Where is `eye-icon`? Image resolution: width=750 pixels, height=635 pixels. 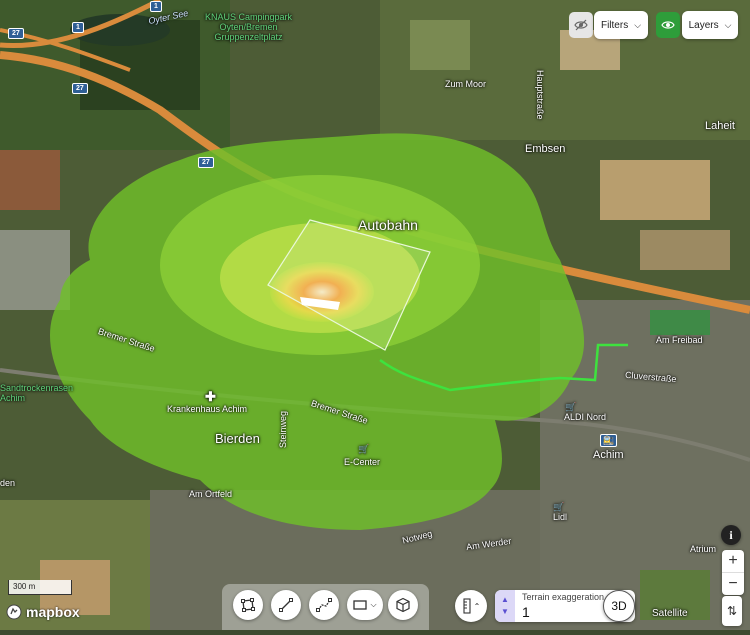 eye-icon is located at coordinates (668, 25).